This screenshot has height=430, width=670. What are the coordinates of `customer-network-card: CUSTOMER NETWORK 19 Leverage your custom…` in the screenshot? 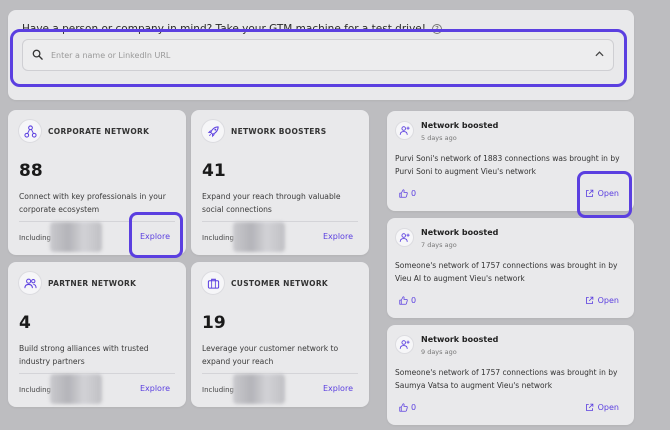 It's located at (280, 334).